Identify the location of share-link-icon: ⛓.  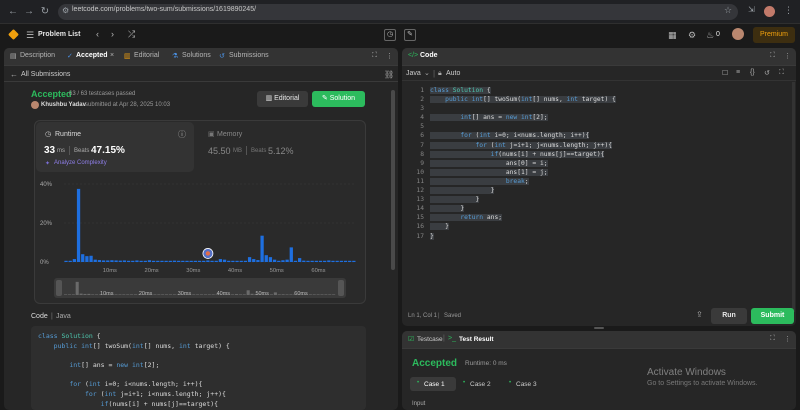
(389, 74).